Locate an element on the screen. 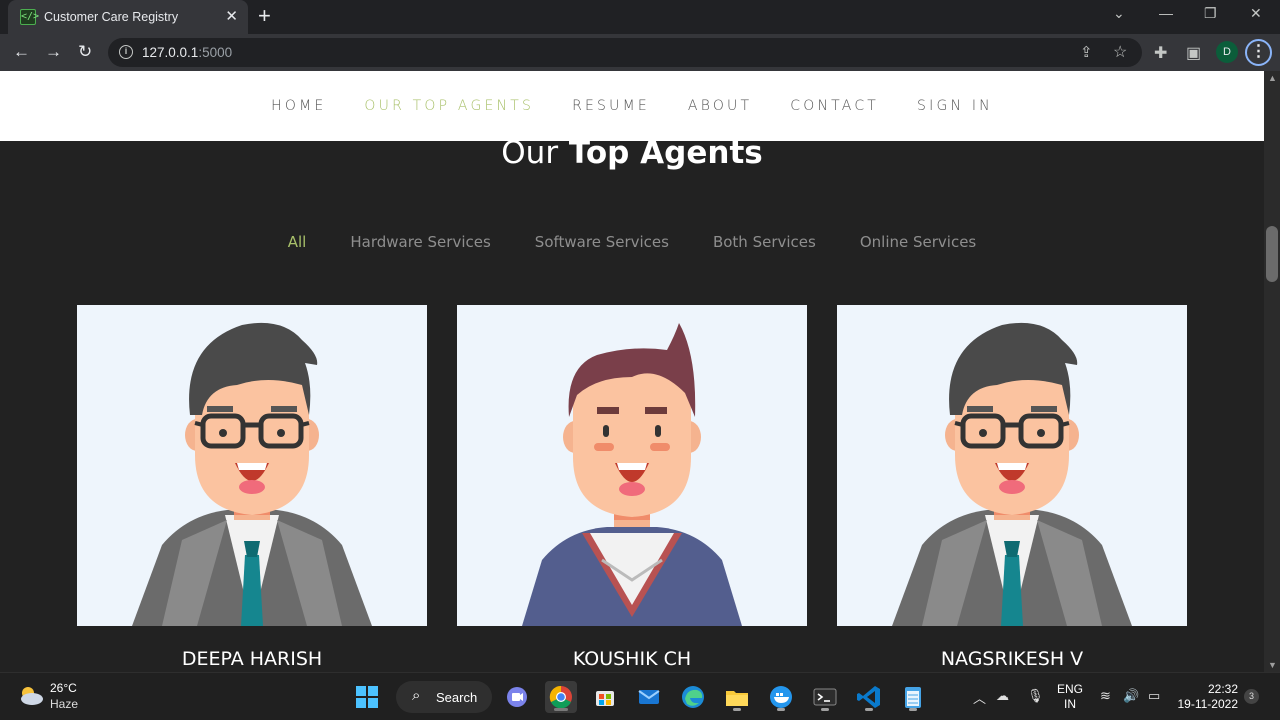 Image resolution: width=1280 pixels, height=720 pixels. site-info-icon: i is located at coordinates (126, 52).